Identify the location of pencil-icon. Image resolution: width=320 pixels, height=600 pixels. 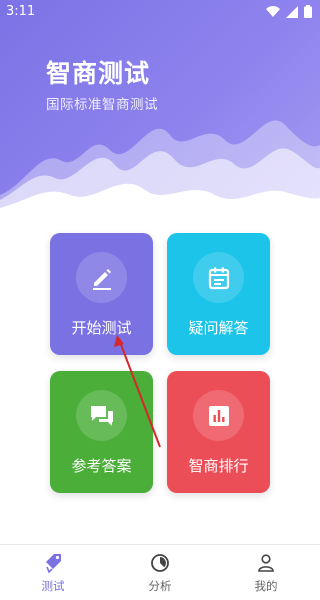
(101, 279).